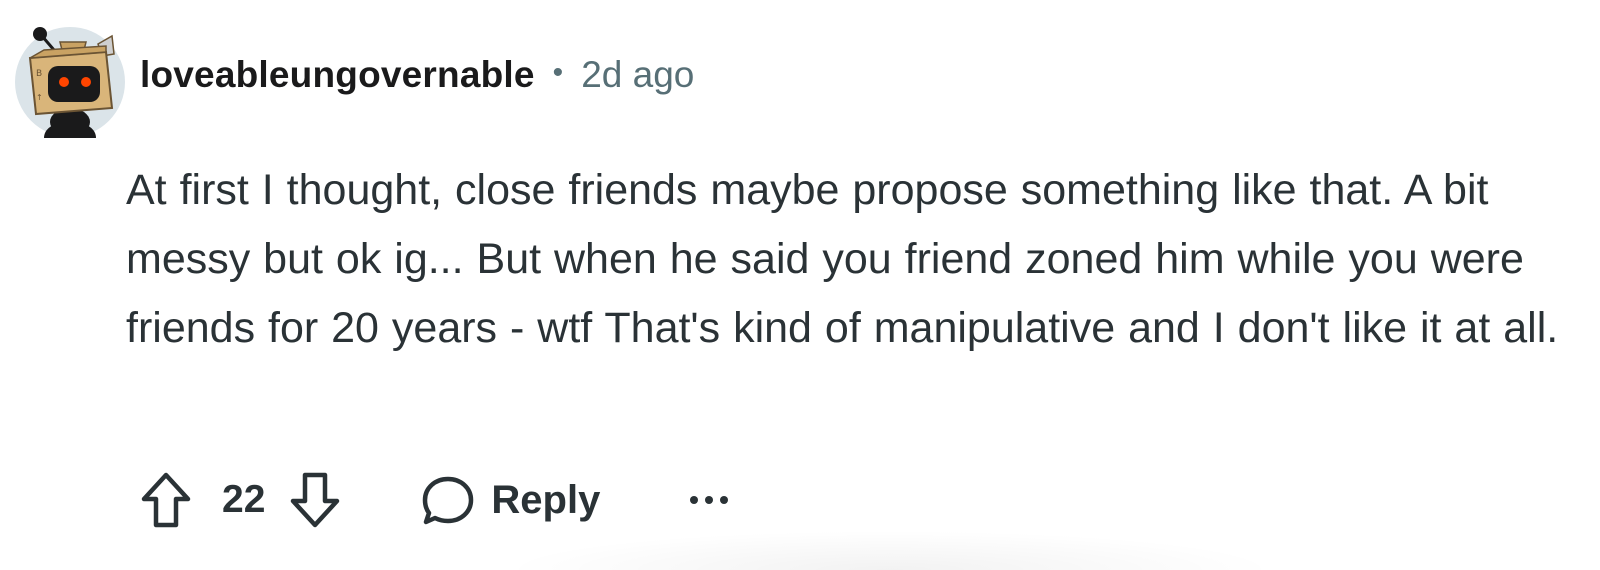 Image resolution: width=1600 pixels, height=570 pixels. Describe the element at coordinates (890, 550) in the screenshot. I see `bottom-fade` at that location.